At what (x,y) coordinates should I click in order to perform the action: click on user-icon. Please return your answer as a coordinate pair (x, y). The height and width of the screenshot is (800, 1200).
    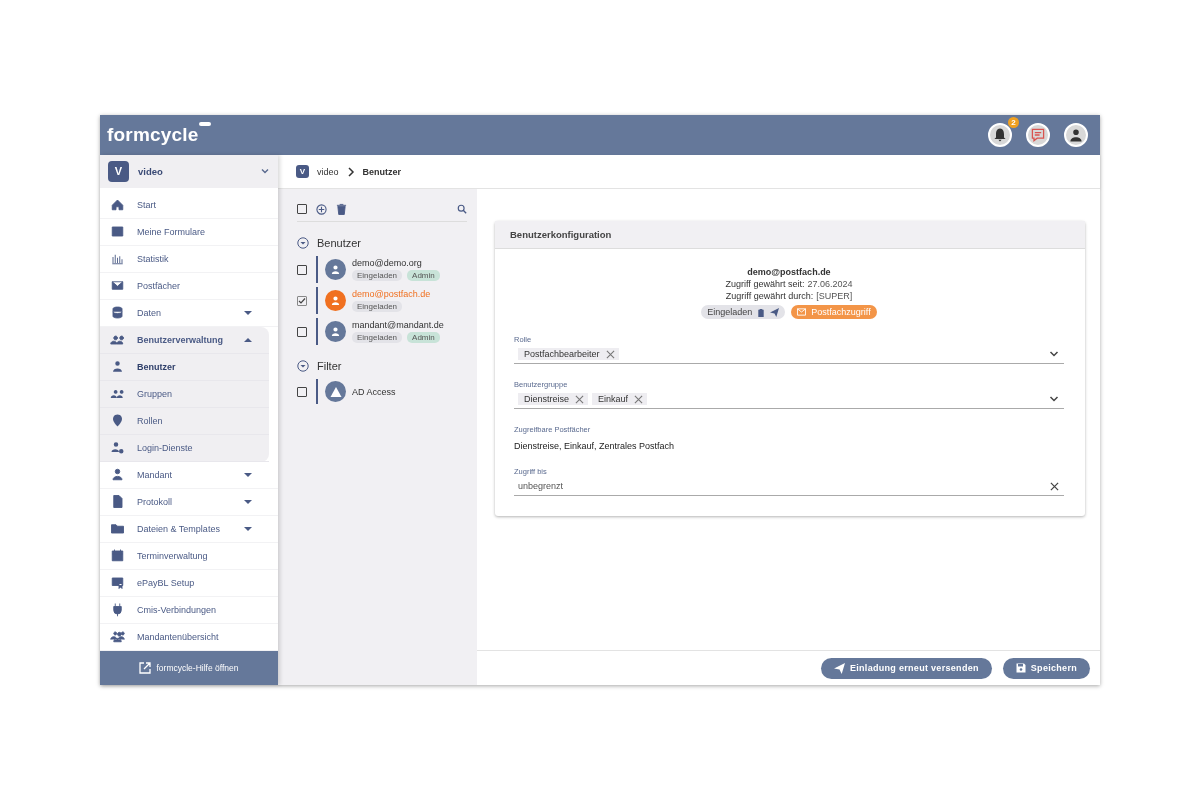
    Looking at the image, I should click on (1076, 135).